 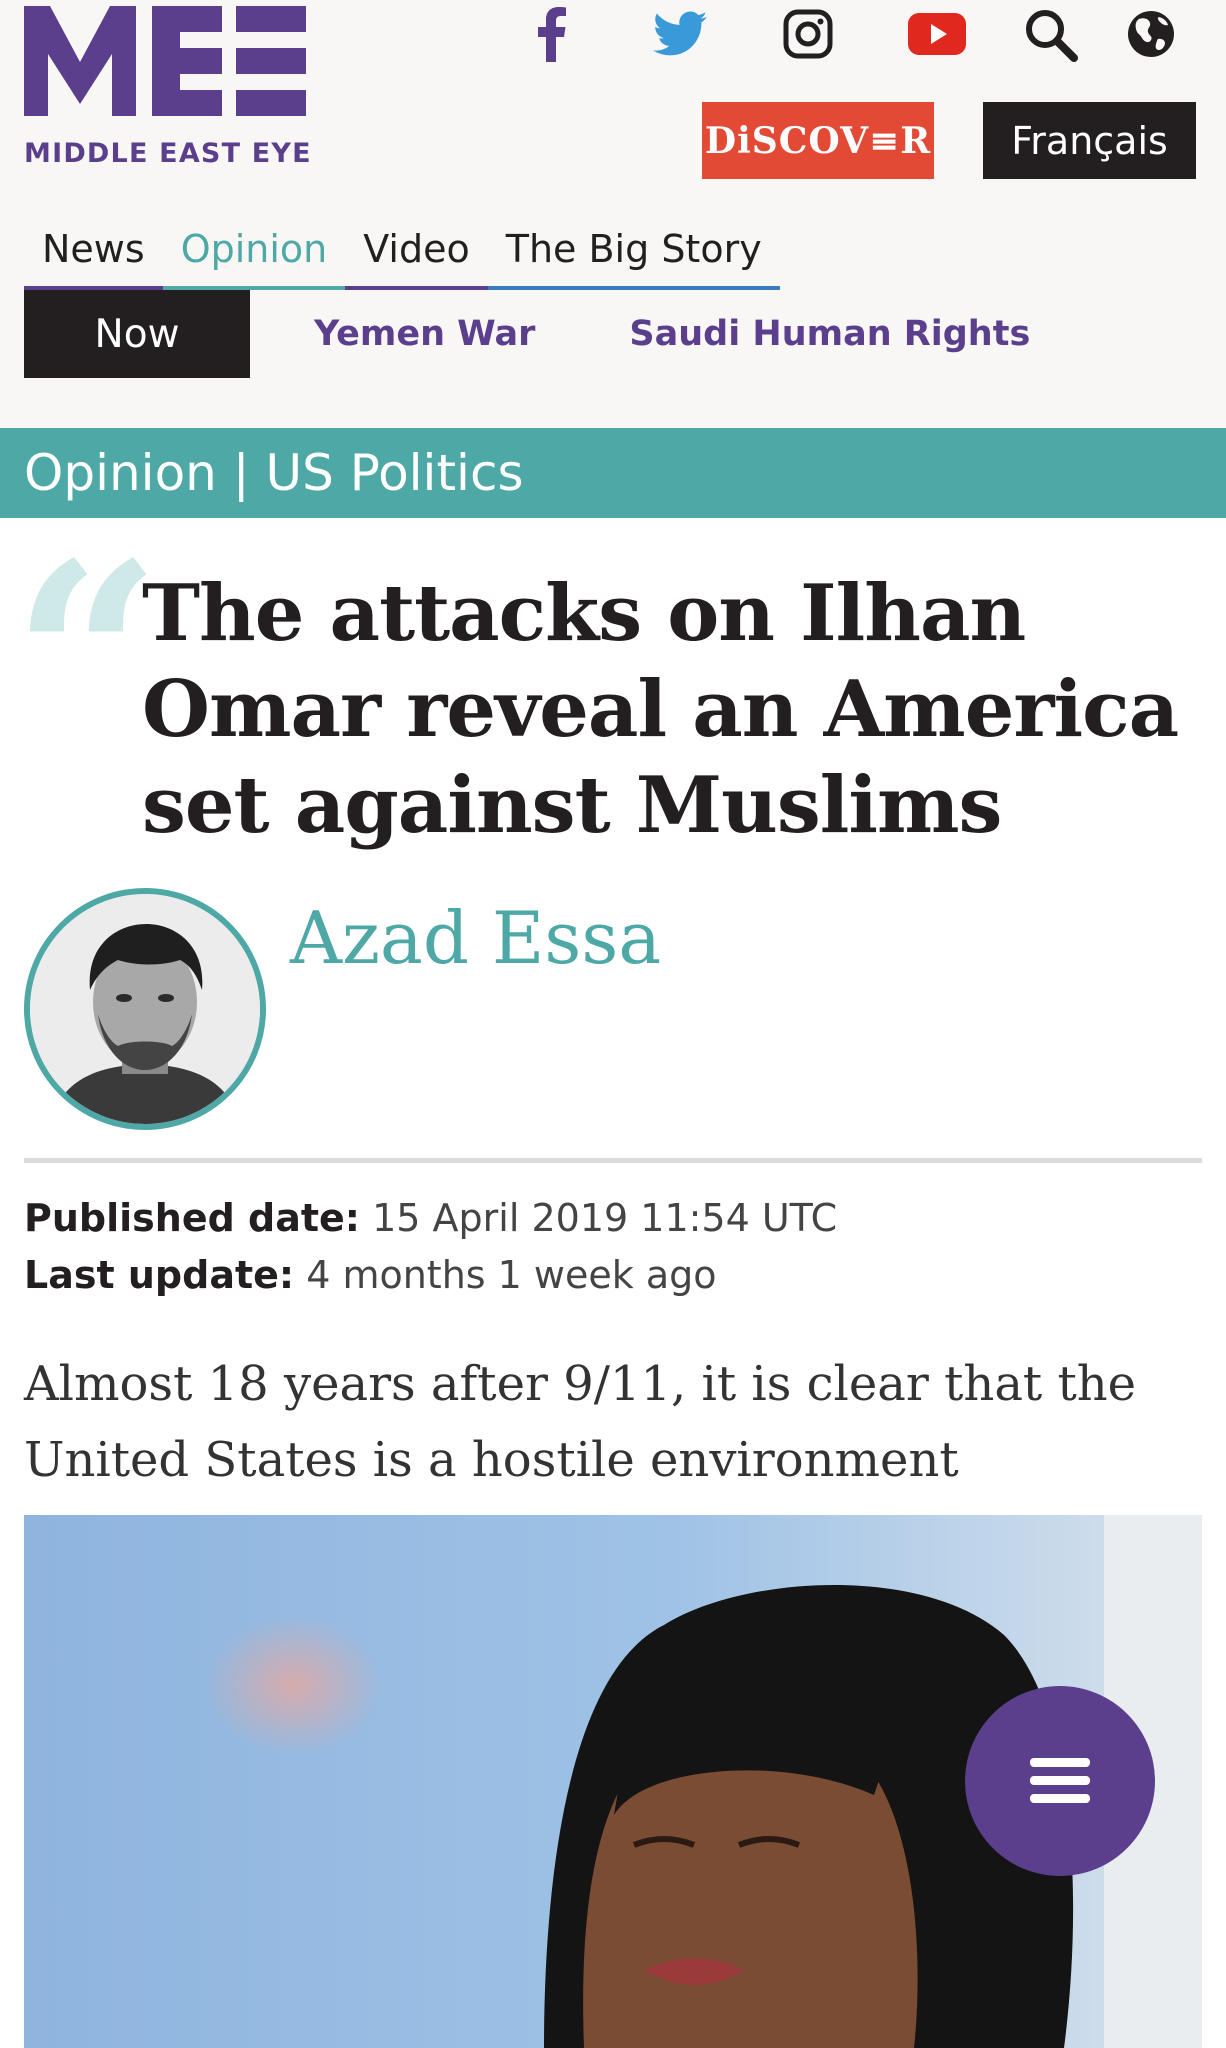 I want to click on menu-fab-button, so click(x=1060, y=1781).